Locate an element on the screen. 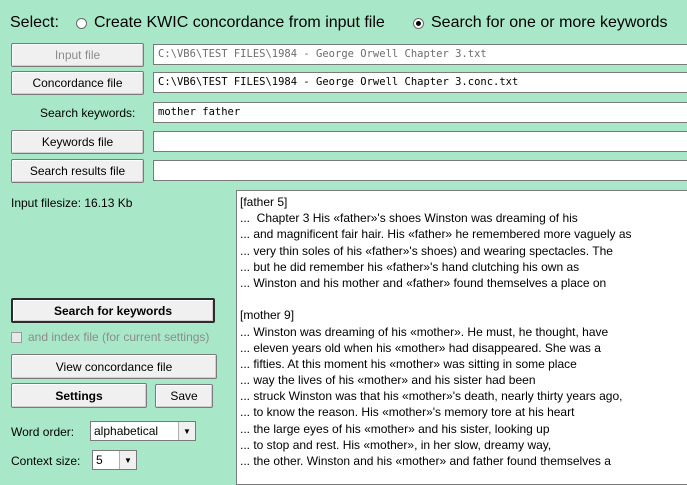 Image resolution: width=687 pixels, height=485 pixels. radio-create-kwic-indicator is located at coordinates (81, 23).